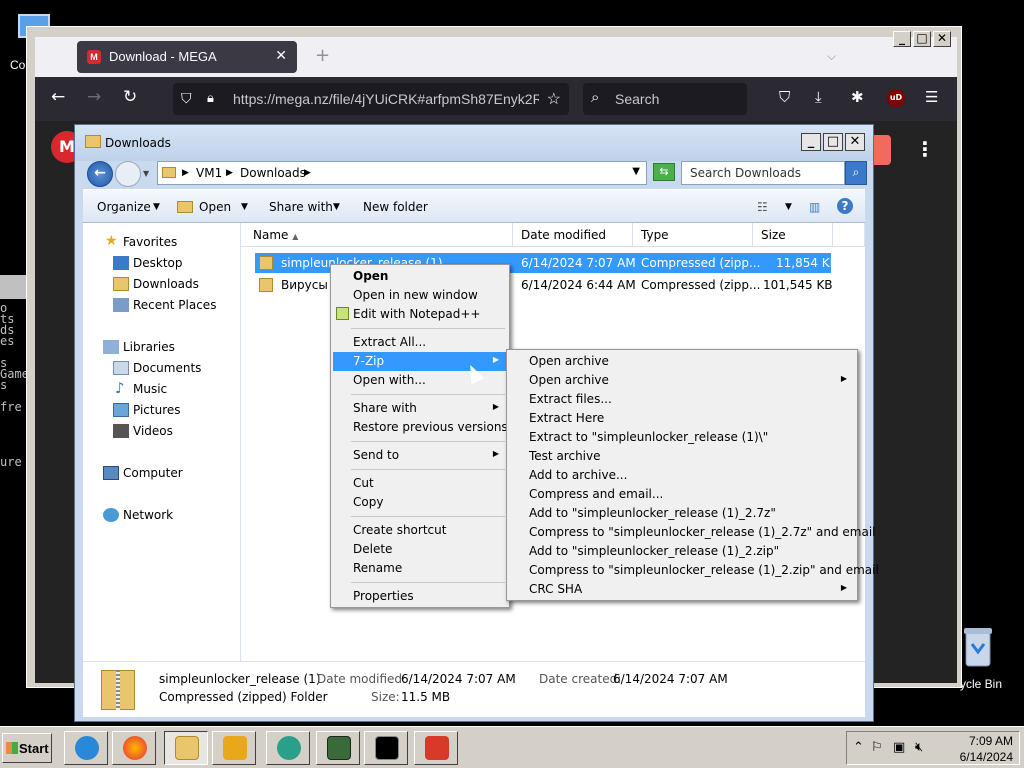 The image size is (1024, 768). Describe the element at coordinates (554, 99) in the screenshot. I see `bookmark-star-icon: ☆` at that location.